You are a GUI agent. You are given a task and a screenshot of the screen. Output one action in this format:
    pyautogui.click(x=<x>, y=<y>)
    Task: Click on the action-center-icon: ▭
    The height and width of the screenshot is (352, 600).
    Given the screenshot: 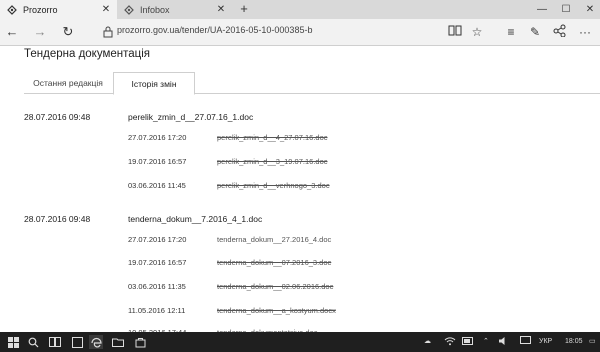 What is the action you would take?
    pyautogui.click(x=592, y=342)
    